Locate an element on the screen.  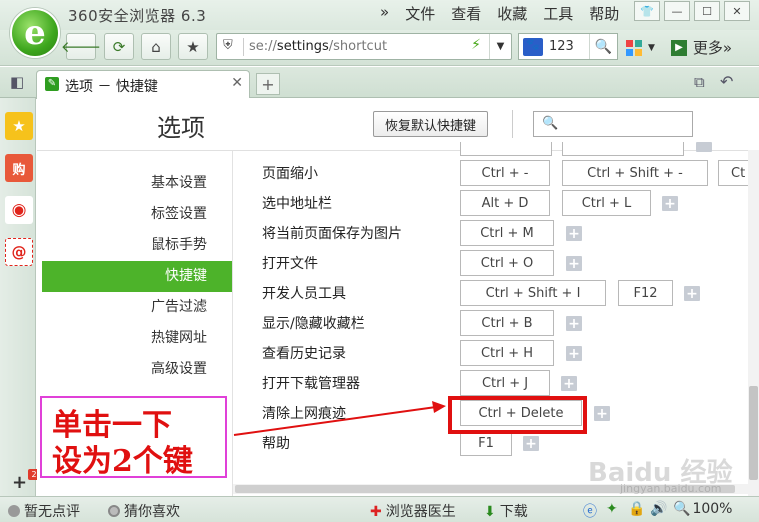
tab-close-icon: ✕ is located at coordinates (237, 83).